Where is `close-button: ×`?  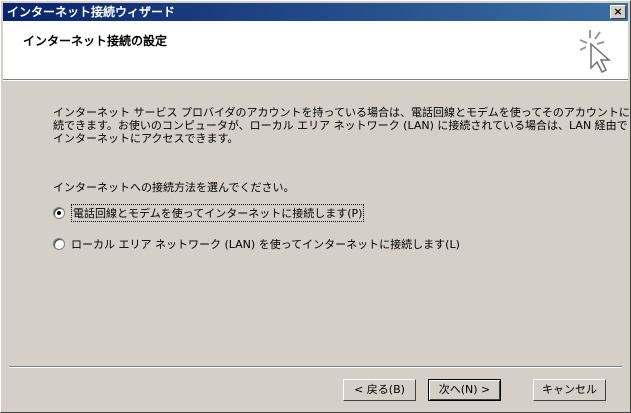
close-button: × is located at coordinates (618, 12).